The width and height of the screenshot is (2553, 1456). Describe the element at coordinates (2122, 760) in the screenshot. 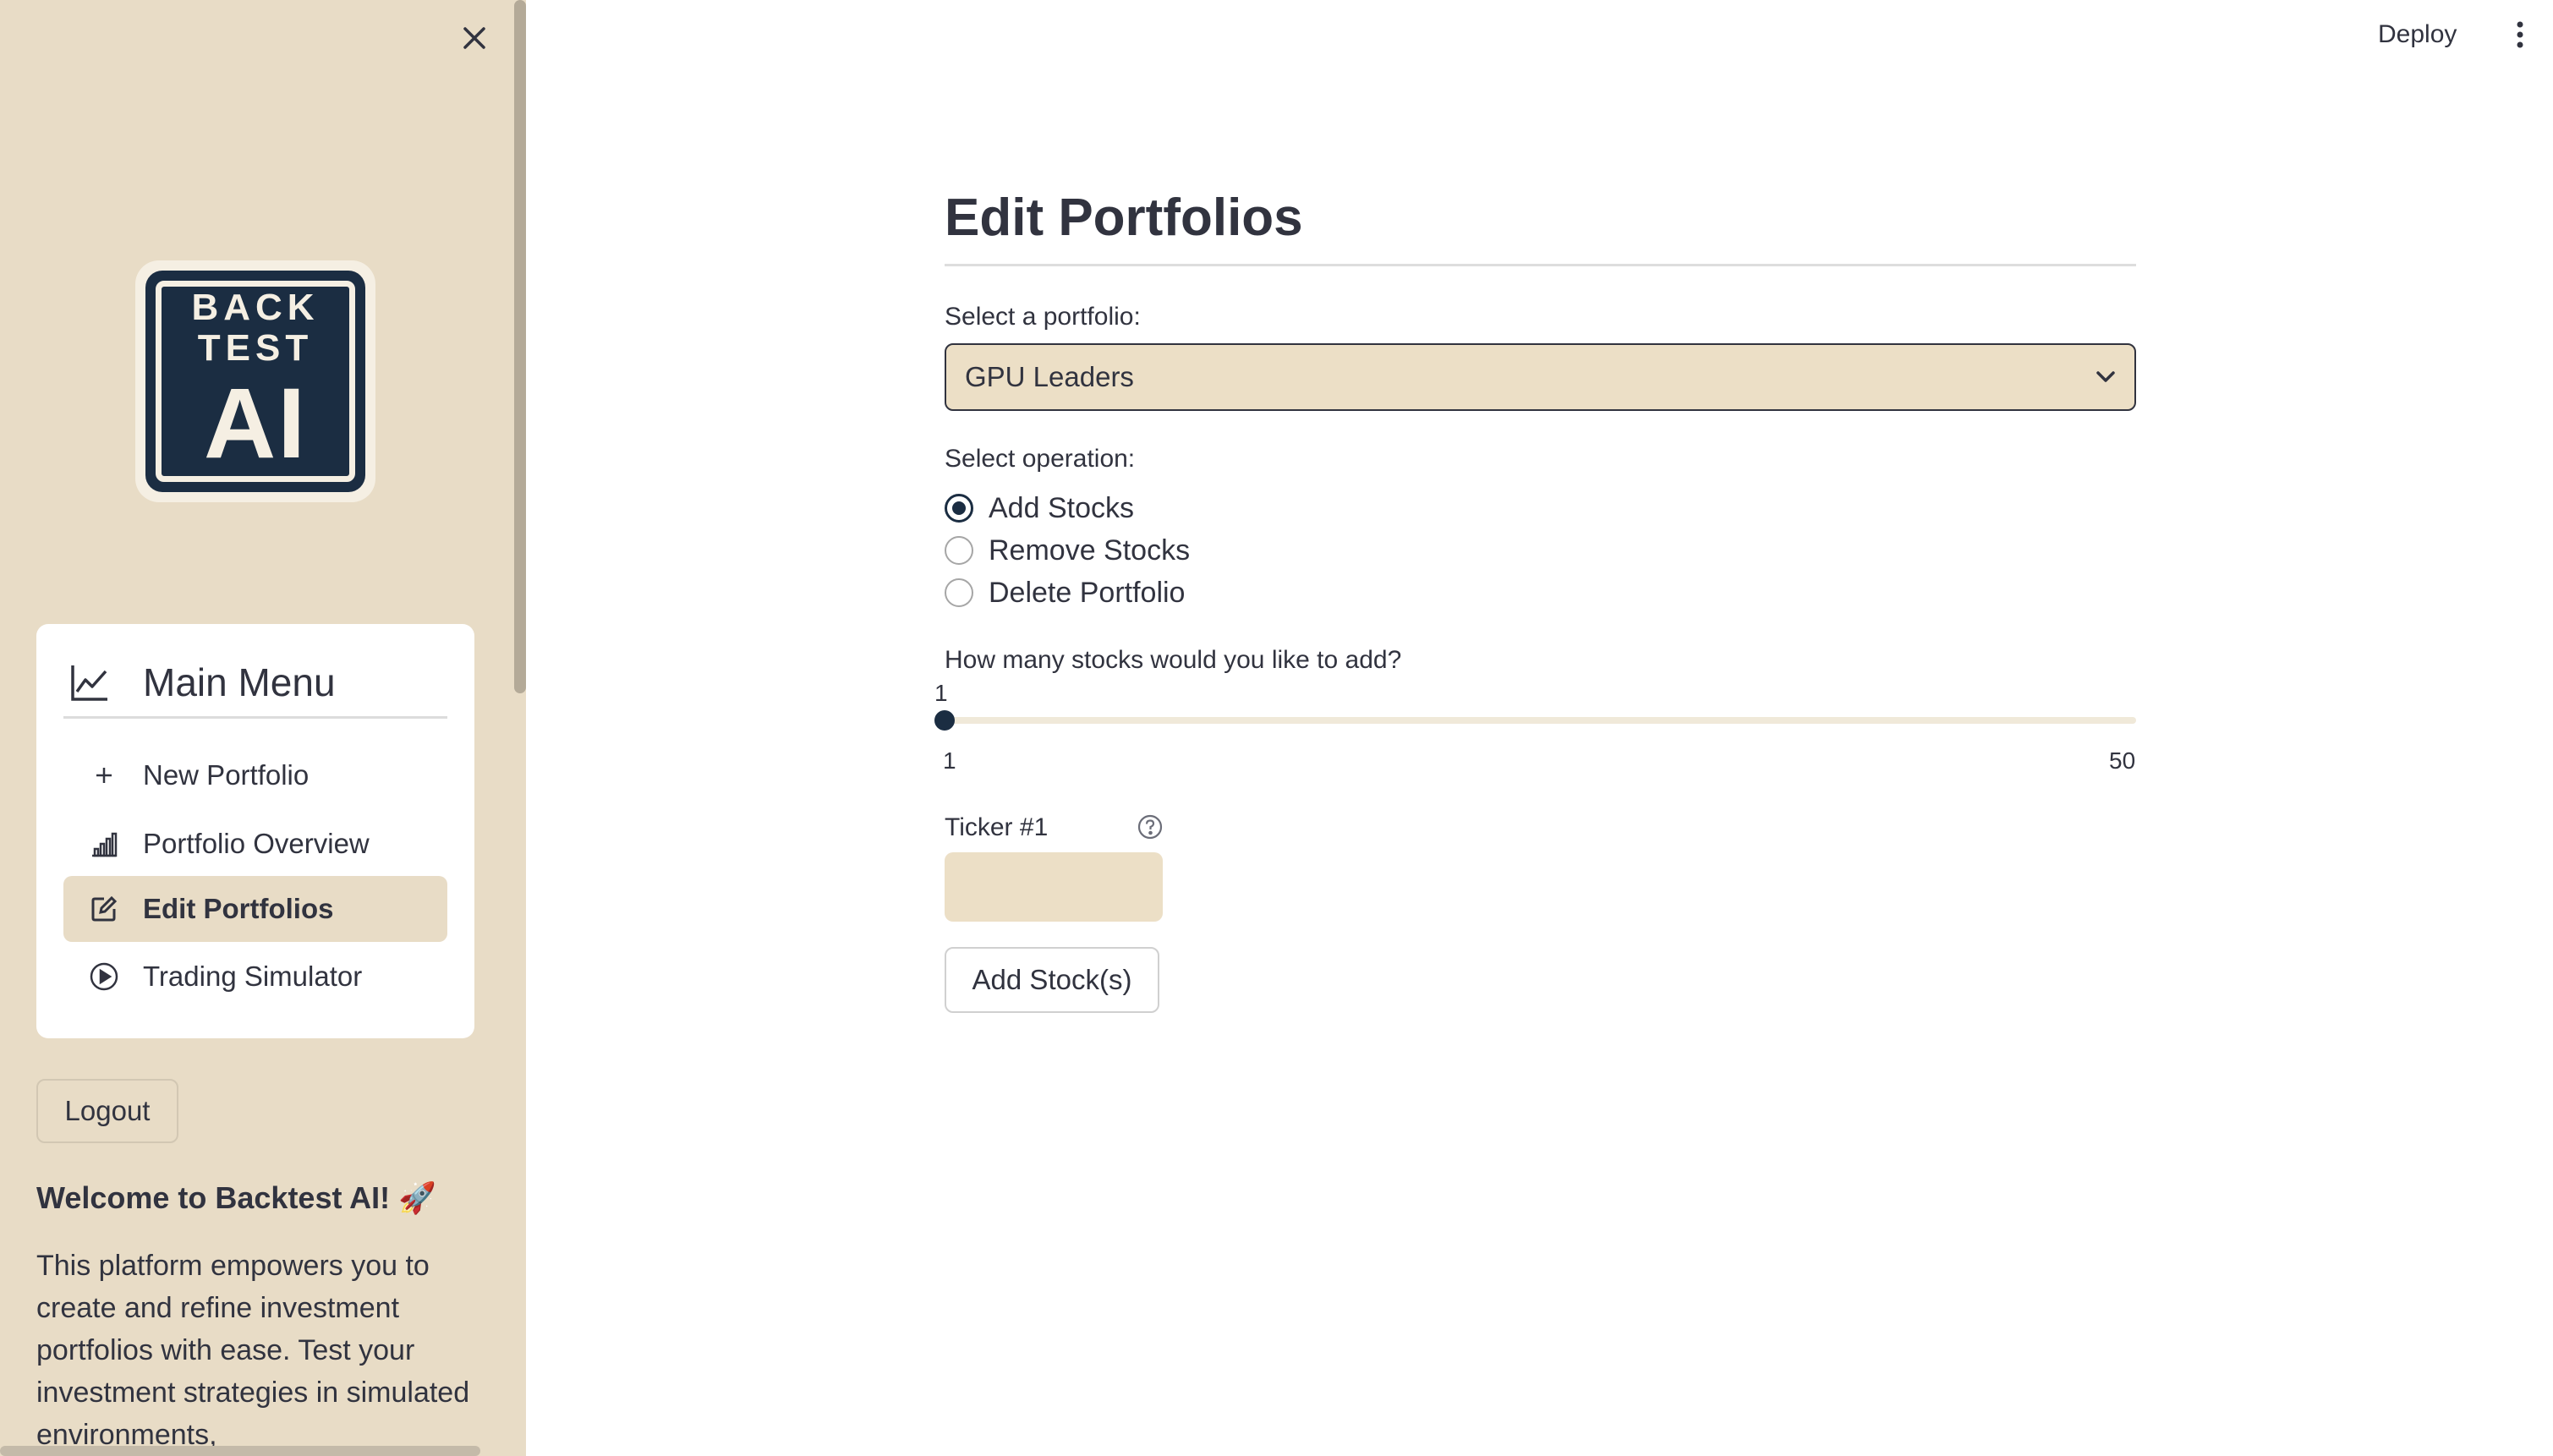

I see `slider-max-label: 50` at that location.